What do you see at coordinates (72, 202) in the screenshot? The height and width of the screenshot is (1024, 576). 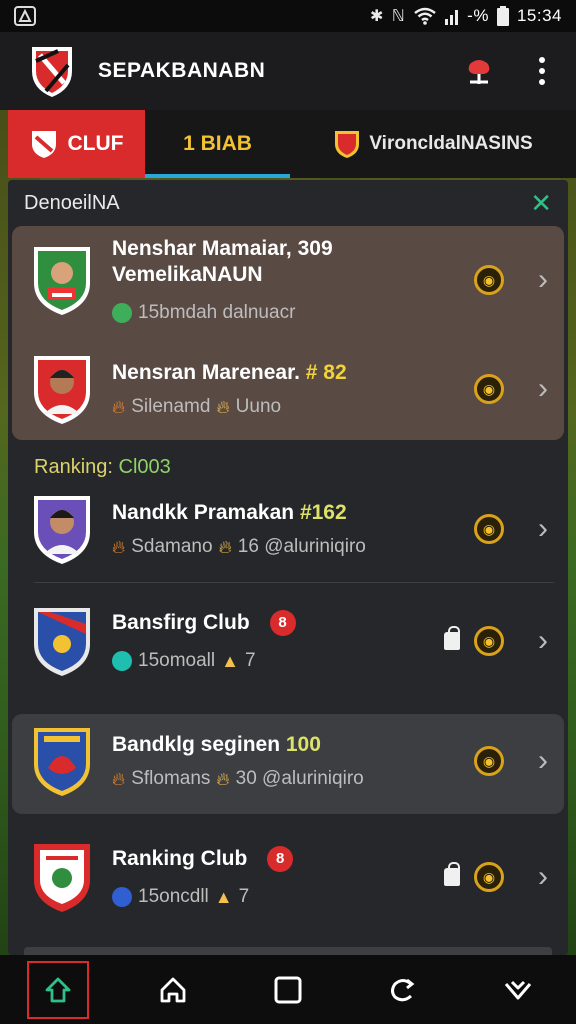 I see `section-title: DenoeilNA` at bounding box center [72, 202].